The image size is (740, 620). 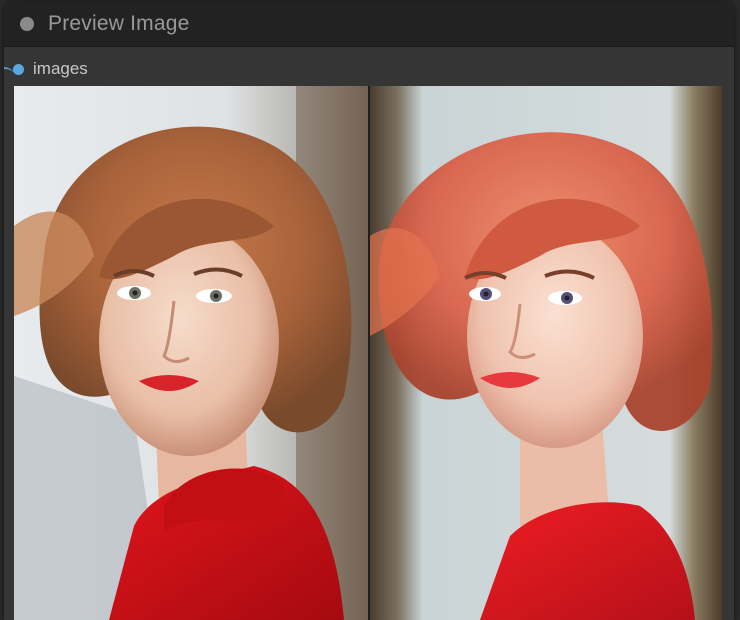 What do you see at coordinates (60, 68) in the screenshot?
I see `slot-label: images` at bounding box center [60, 68].